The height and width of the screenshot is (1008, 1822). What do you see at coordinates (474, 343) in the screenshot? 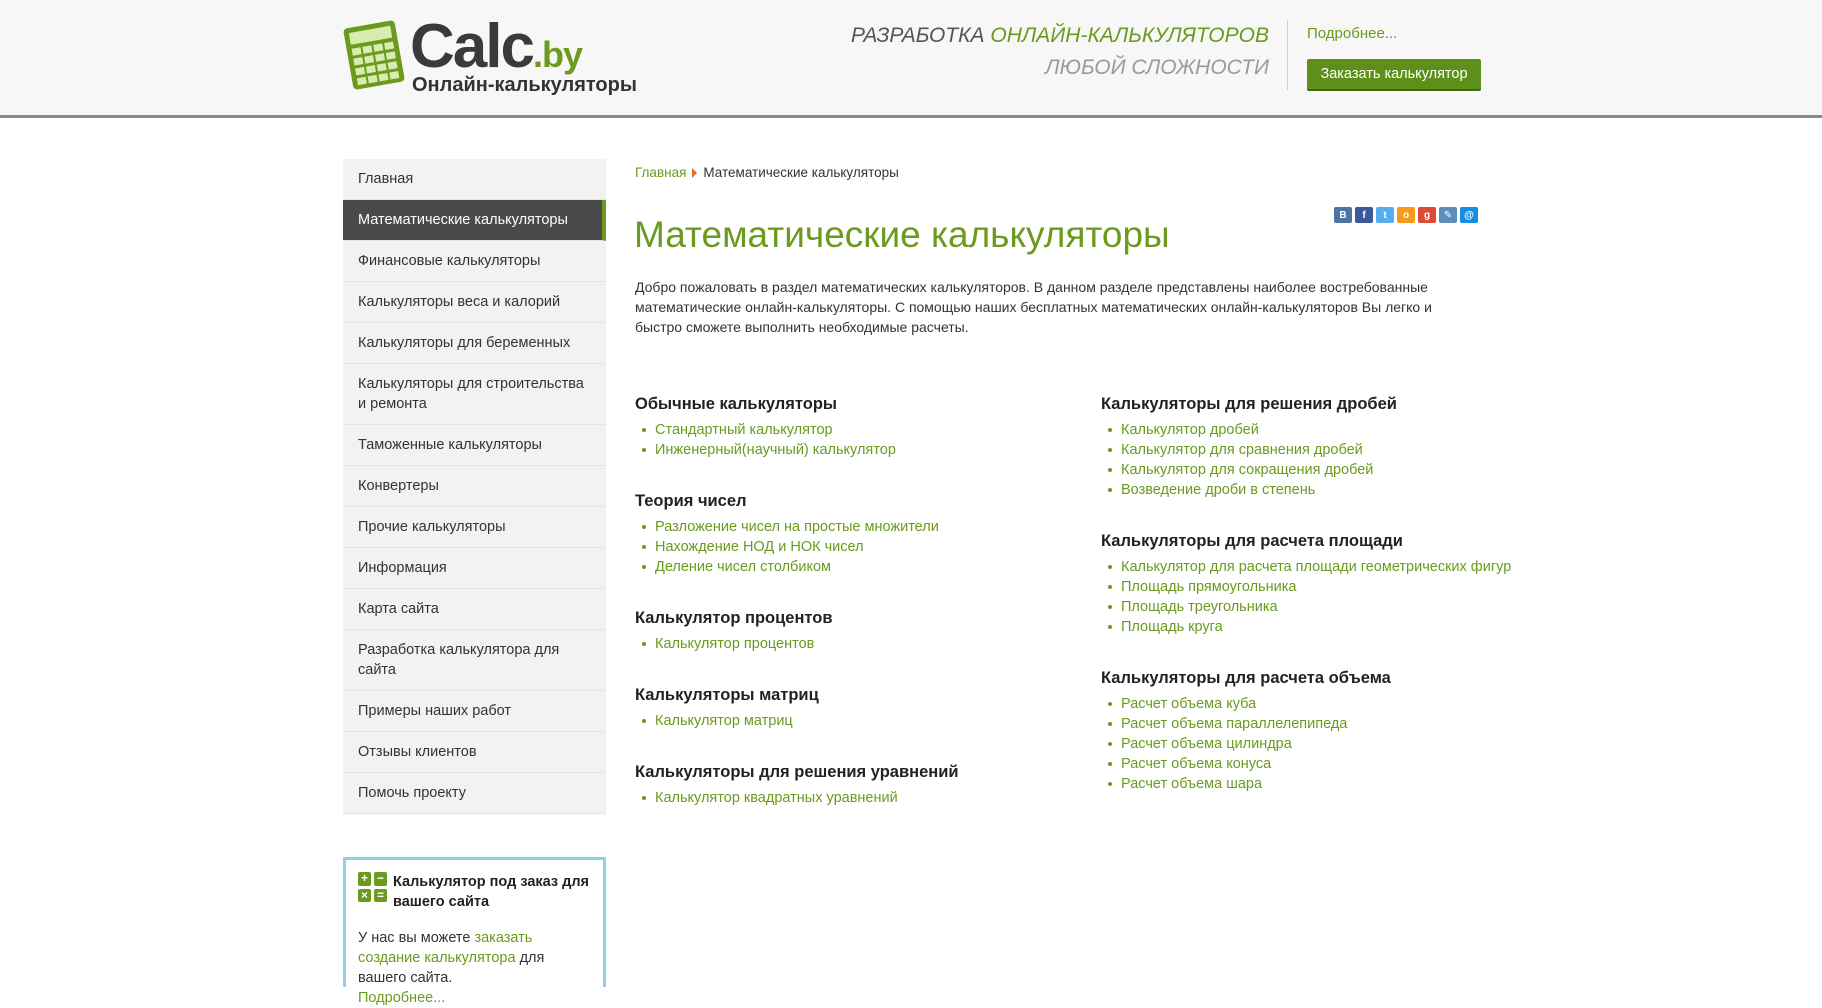
I see `sidebar-item-pregnancy: Калькуляторы для беременных` at bounding box center [474, 343].